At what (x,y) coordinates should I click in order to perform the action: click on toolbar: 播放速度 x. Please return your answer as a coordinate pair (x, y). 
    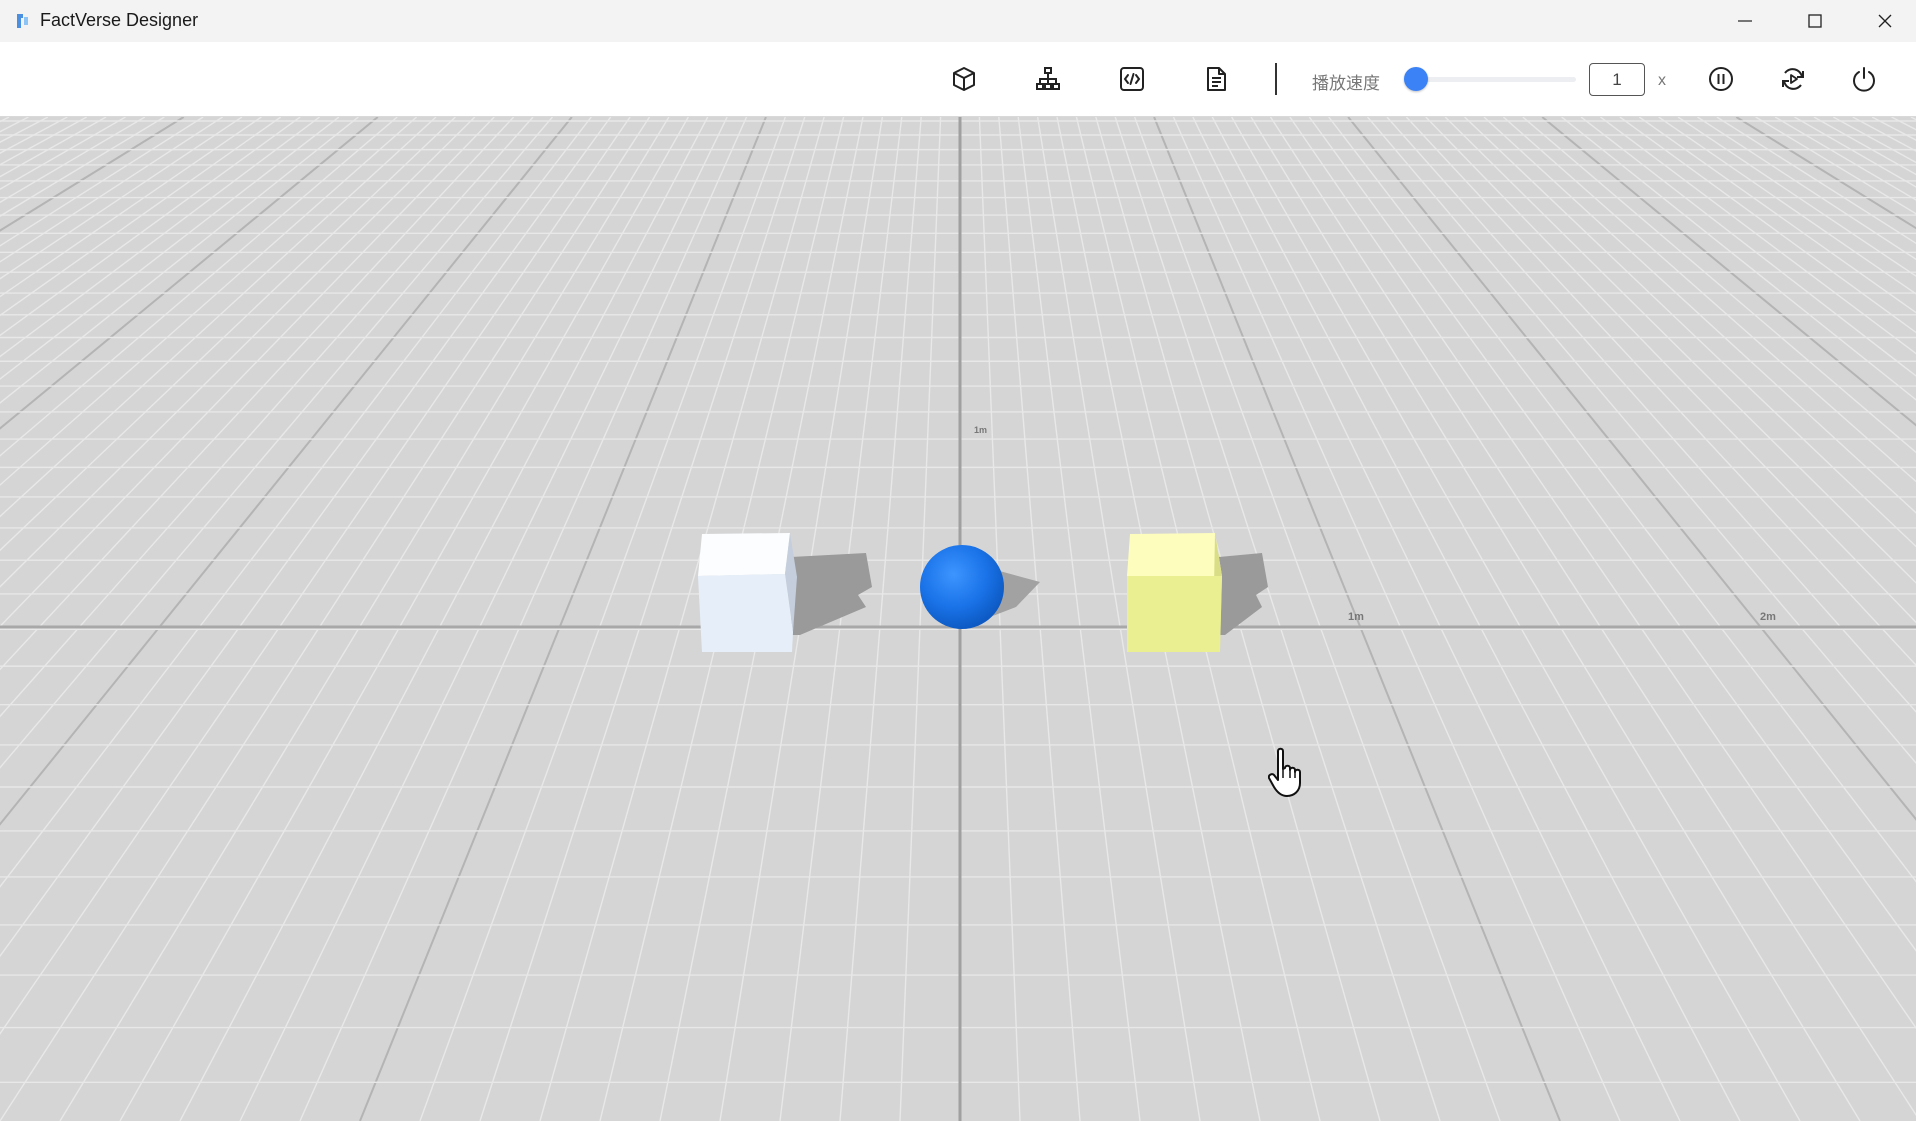
    Looking at the image, I should click on (958, 79).